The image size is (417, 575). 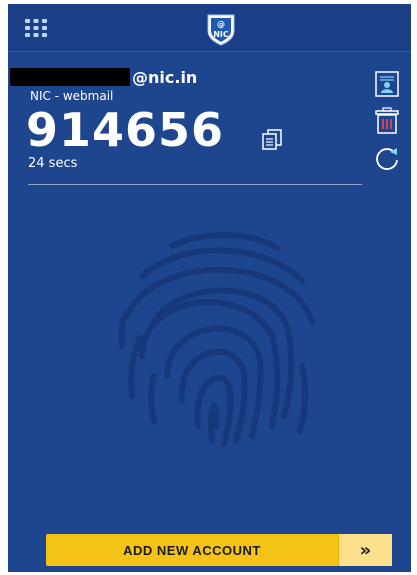 I want to click on top-bar: @ NIC, so click(x=209, y=28).